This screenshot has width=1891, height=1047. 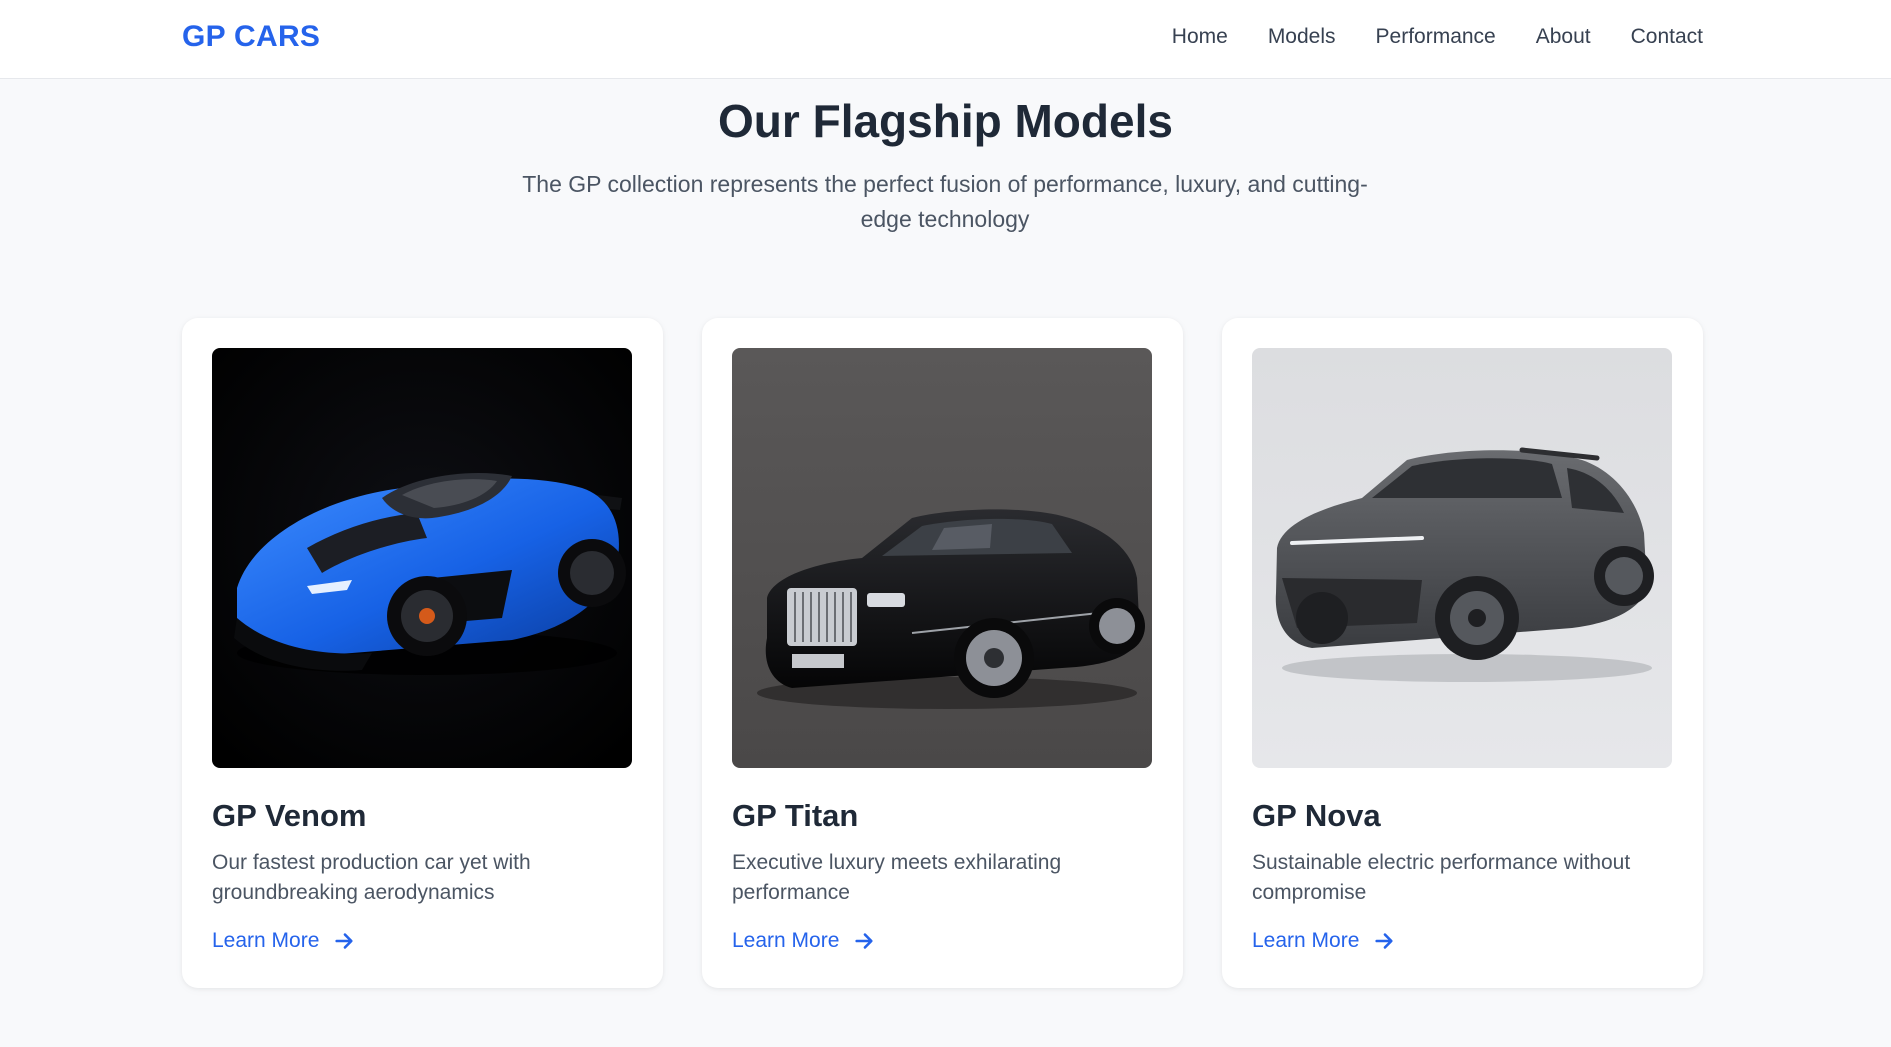 What do you see at coordinates (1316, 815) in the screenshot?
I see `card-title: GP Nova` at bounding box center [1316, 815].